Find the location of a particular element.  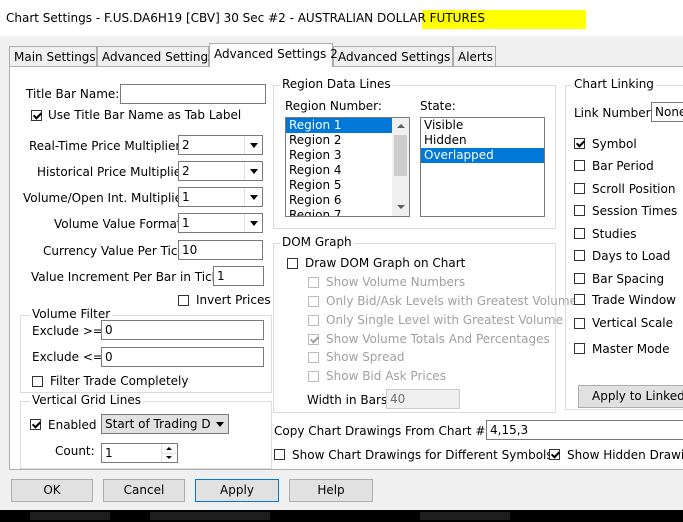

link-studies-checkbox is located at coordinates (579, 233).